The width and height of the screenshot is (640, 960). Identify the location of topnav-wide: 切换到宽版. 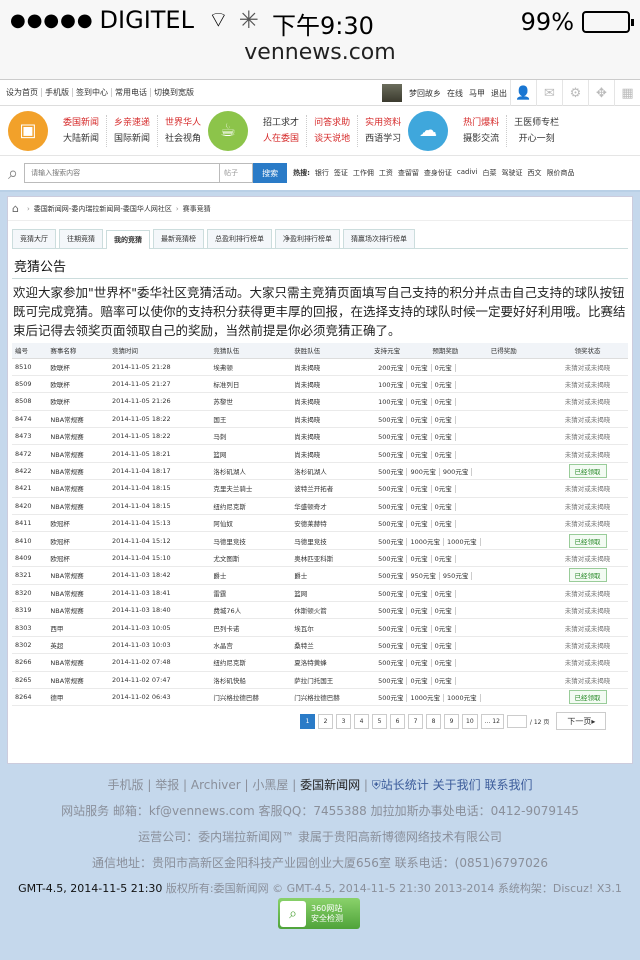
(174, 92).